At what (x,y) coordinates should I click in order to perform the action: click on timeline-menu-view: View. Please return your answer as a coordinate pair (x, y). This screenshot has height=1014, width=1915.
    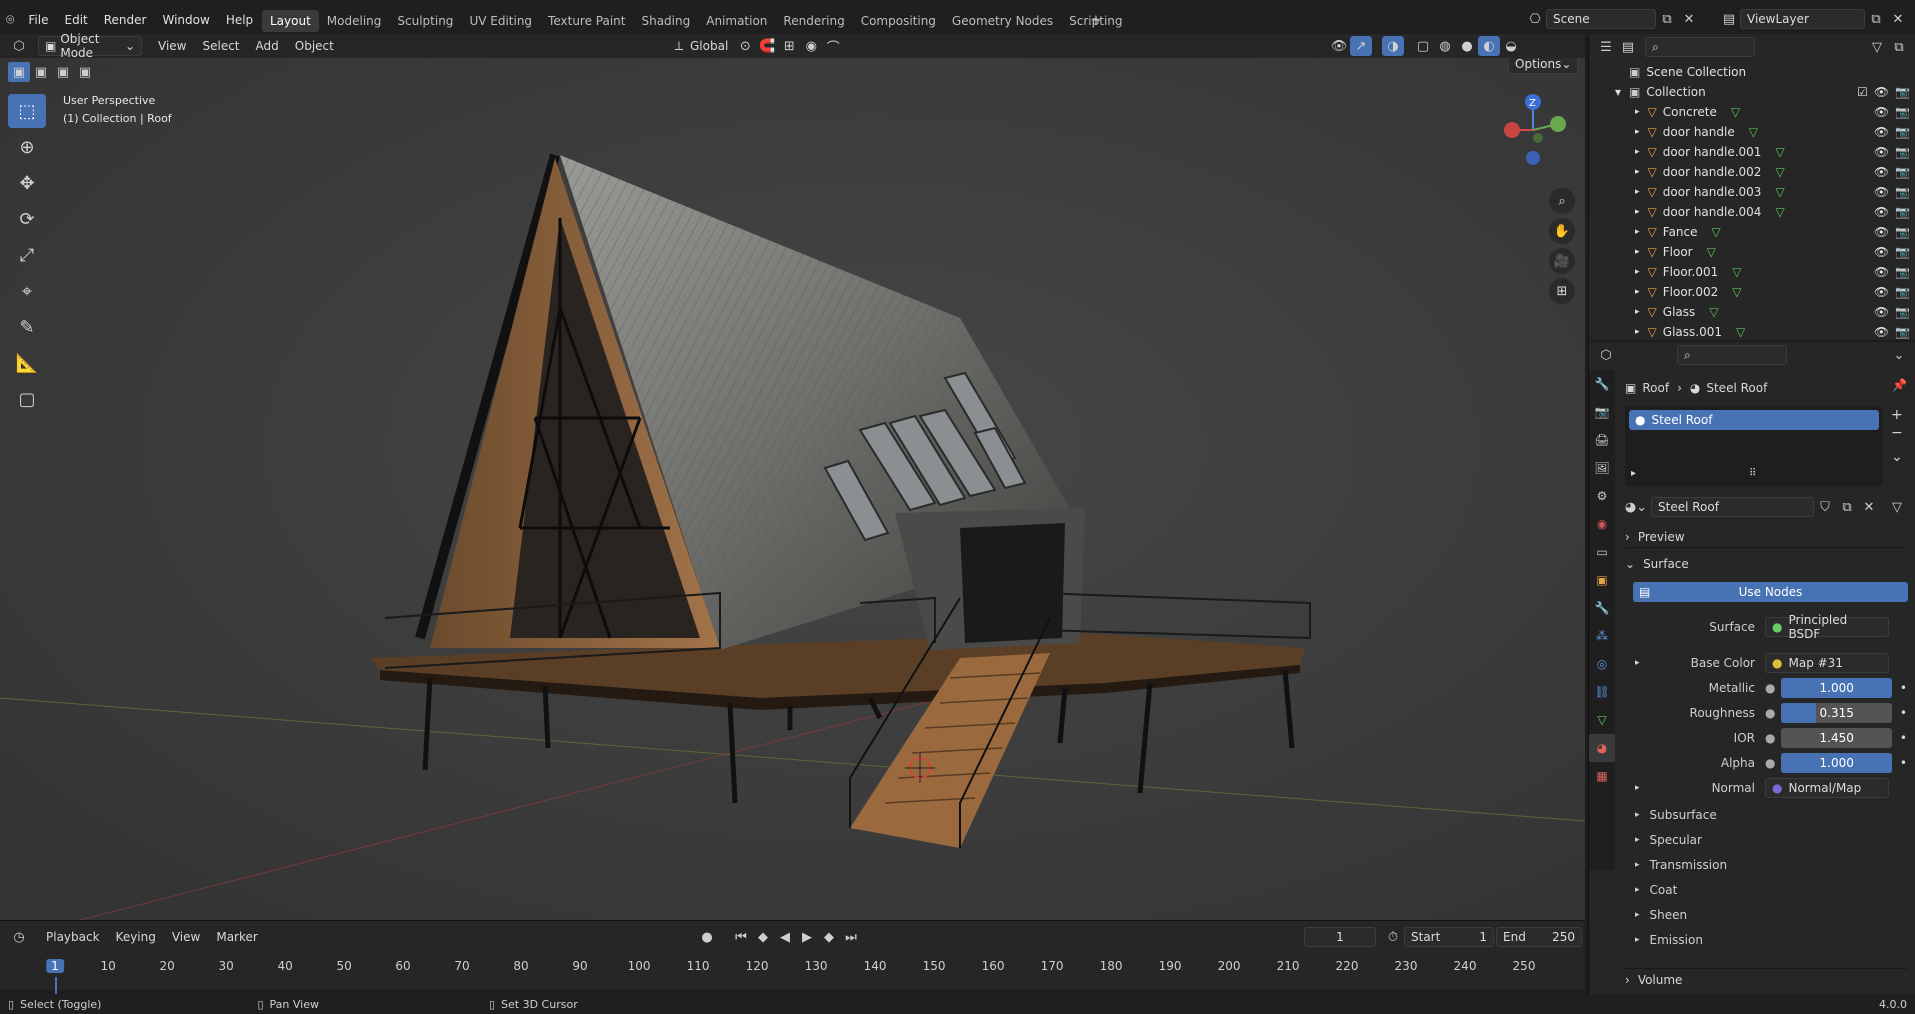
    Looking at the image, I should click on (186, 937).